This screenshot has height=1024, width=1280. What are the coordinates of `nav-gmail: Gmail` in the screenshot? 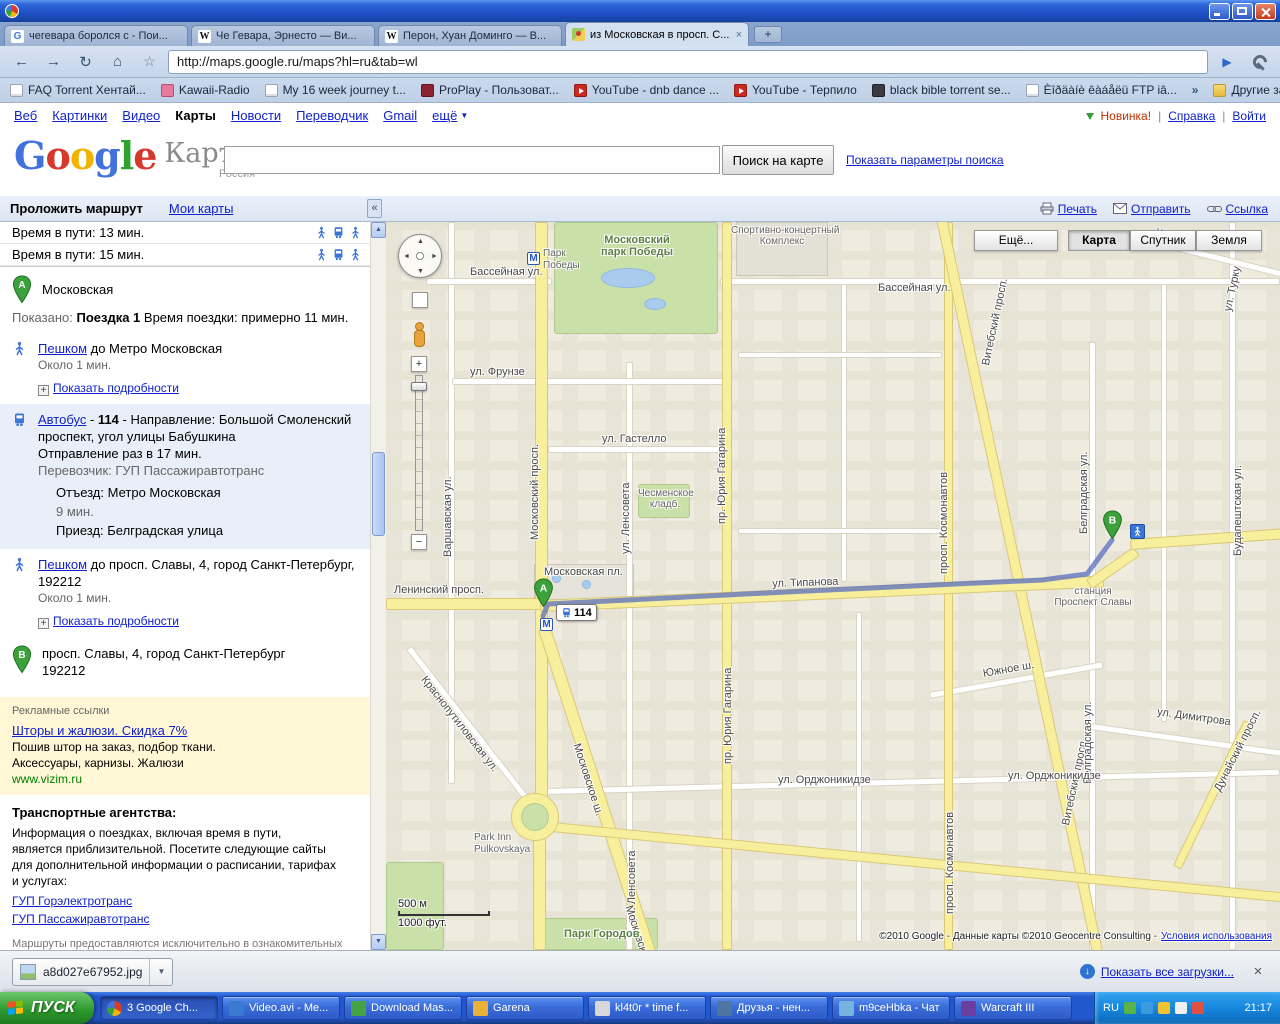 It's located at (400, 115).